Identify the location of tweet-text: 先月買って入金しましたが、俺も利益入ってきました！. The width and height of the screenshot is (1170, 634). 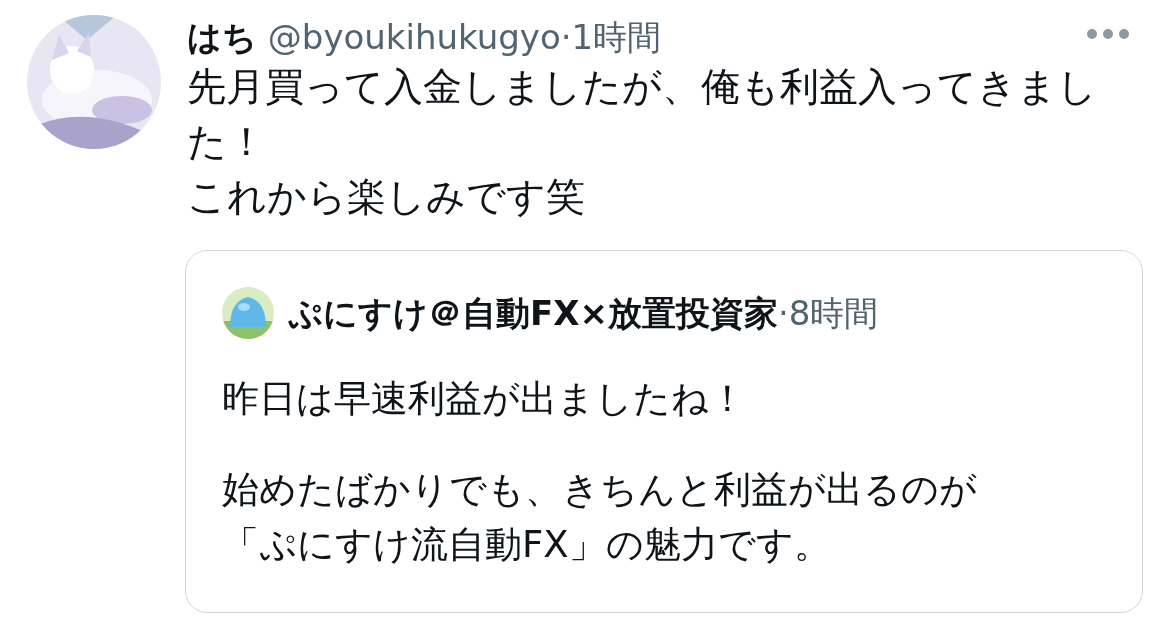
(642, 114).